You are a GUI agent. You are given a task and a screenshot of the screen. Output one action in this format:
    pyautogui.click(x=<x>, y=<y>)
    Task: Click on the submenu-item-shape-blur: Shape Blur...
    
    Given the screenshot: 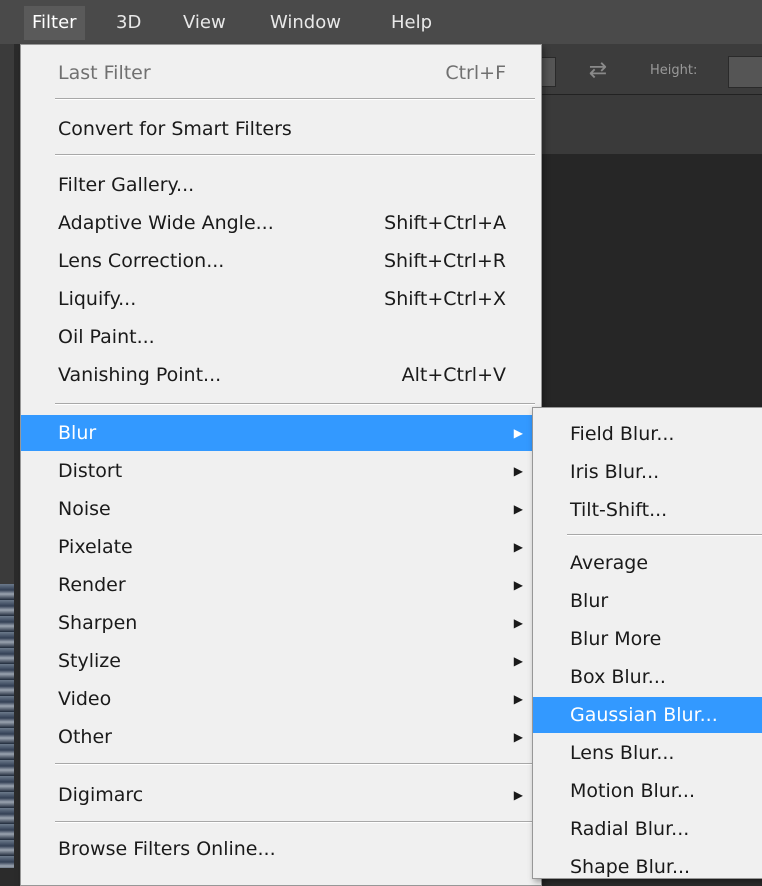 What is the action you would take?
    pyautogui.click(x=647, y=867)
    